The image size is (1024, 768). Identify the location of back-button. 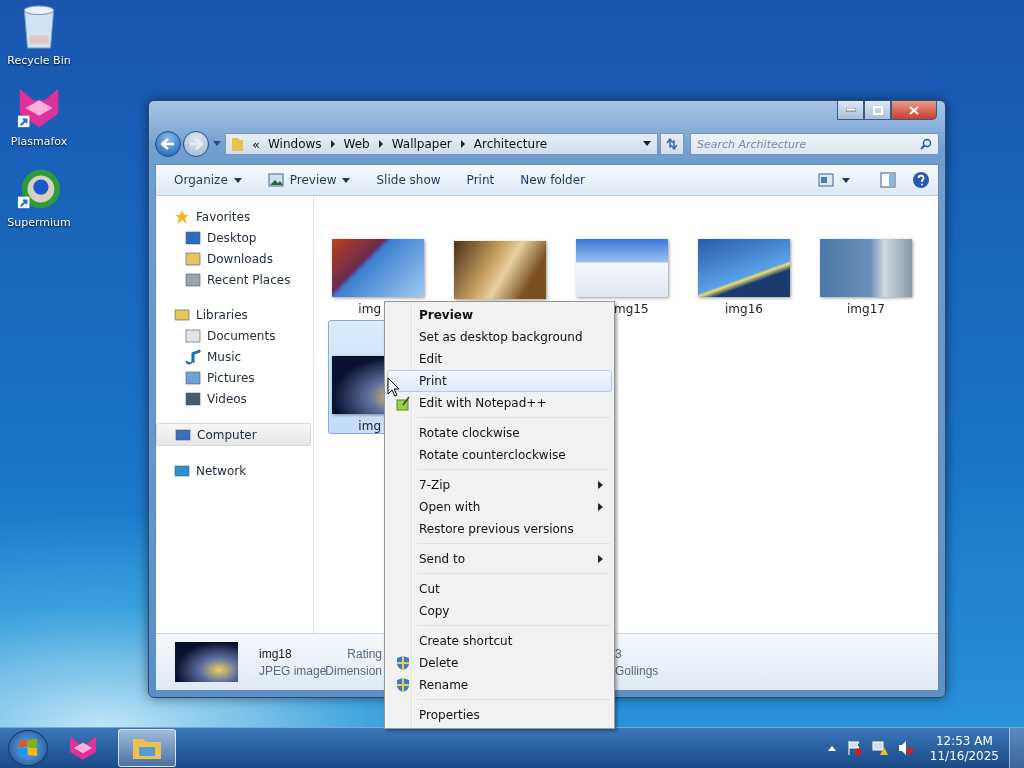
(168, 144).